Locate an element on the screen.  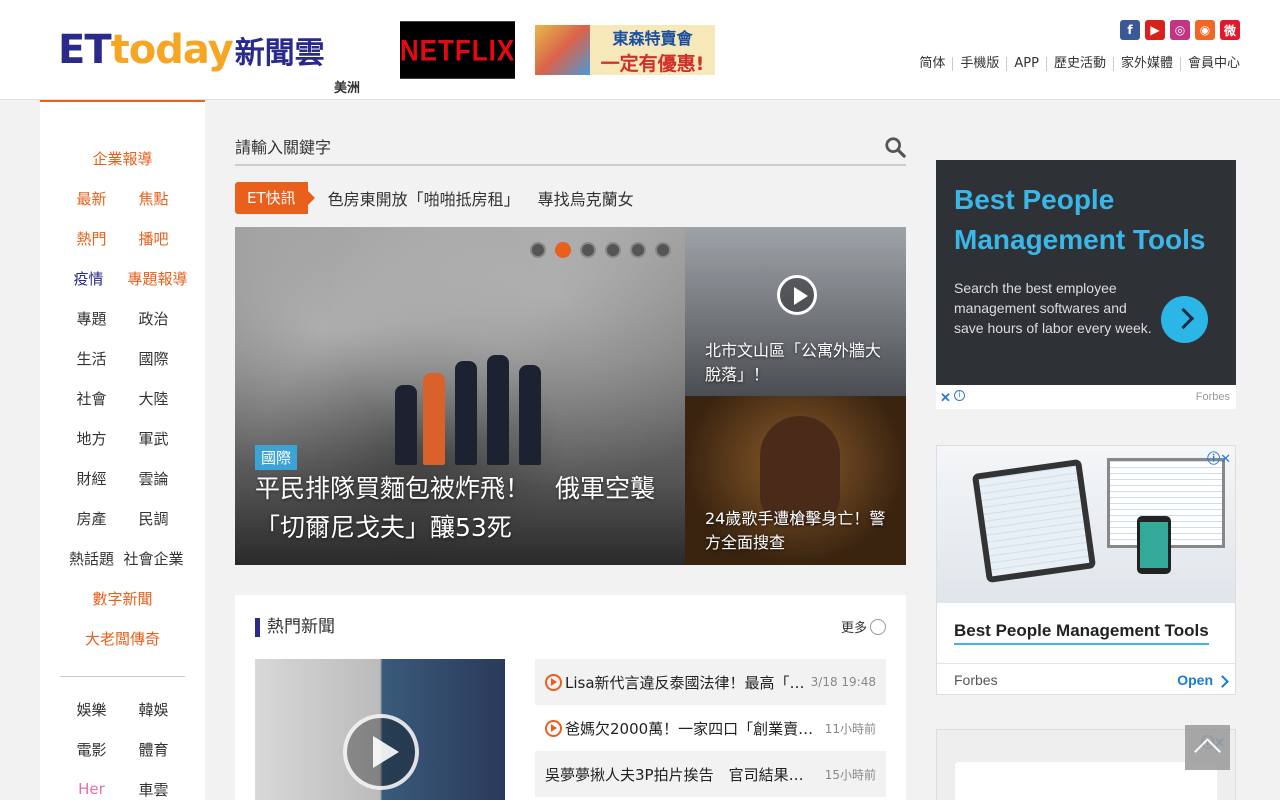
nav-app: APP is located at coordinates (1026, 64).